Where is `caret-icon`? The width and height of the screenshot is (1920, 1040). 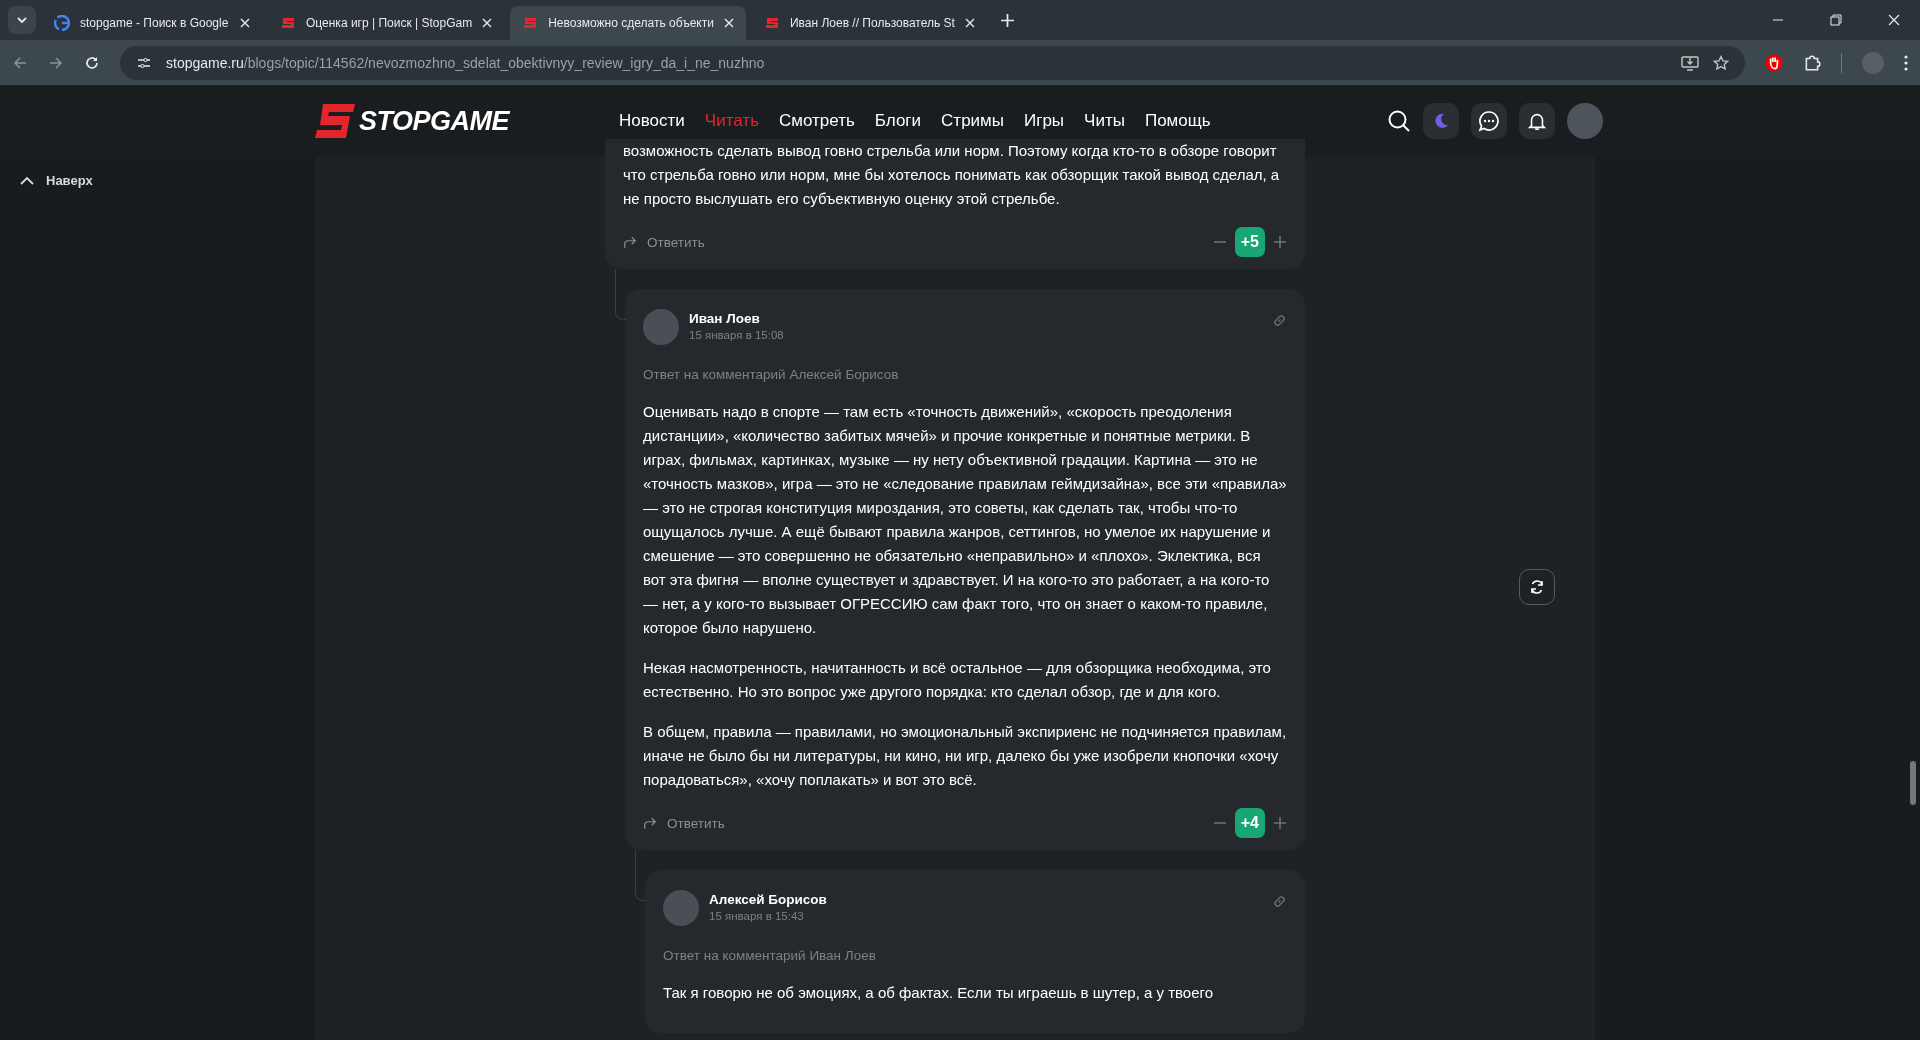 caret-icon is located at coordinates (22, 20).